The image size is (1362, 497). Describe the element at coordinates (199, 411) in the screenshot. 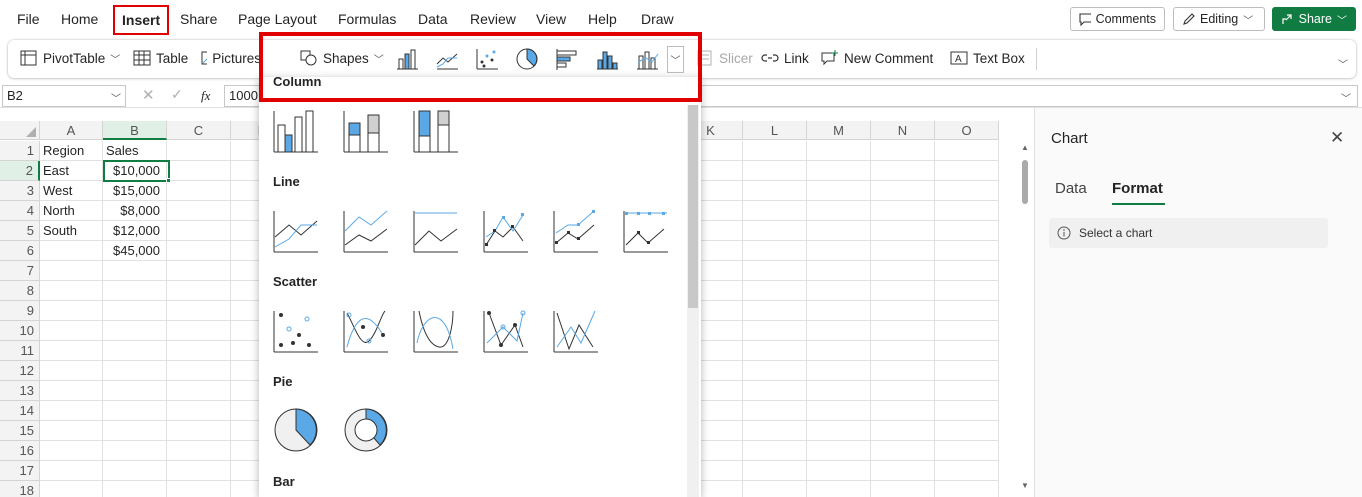

I see `cell-c14` at that location.